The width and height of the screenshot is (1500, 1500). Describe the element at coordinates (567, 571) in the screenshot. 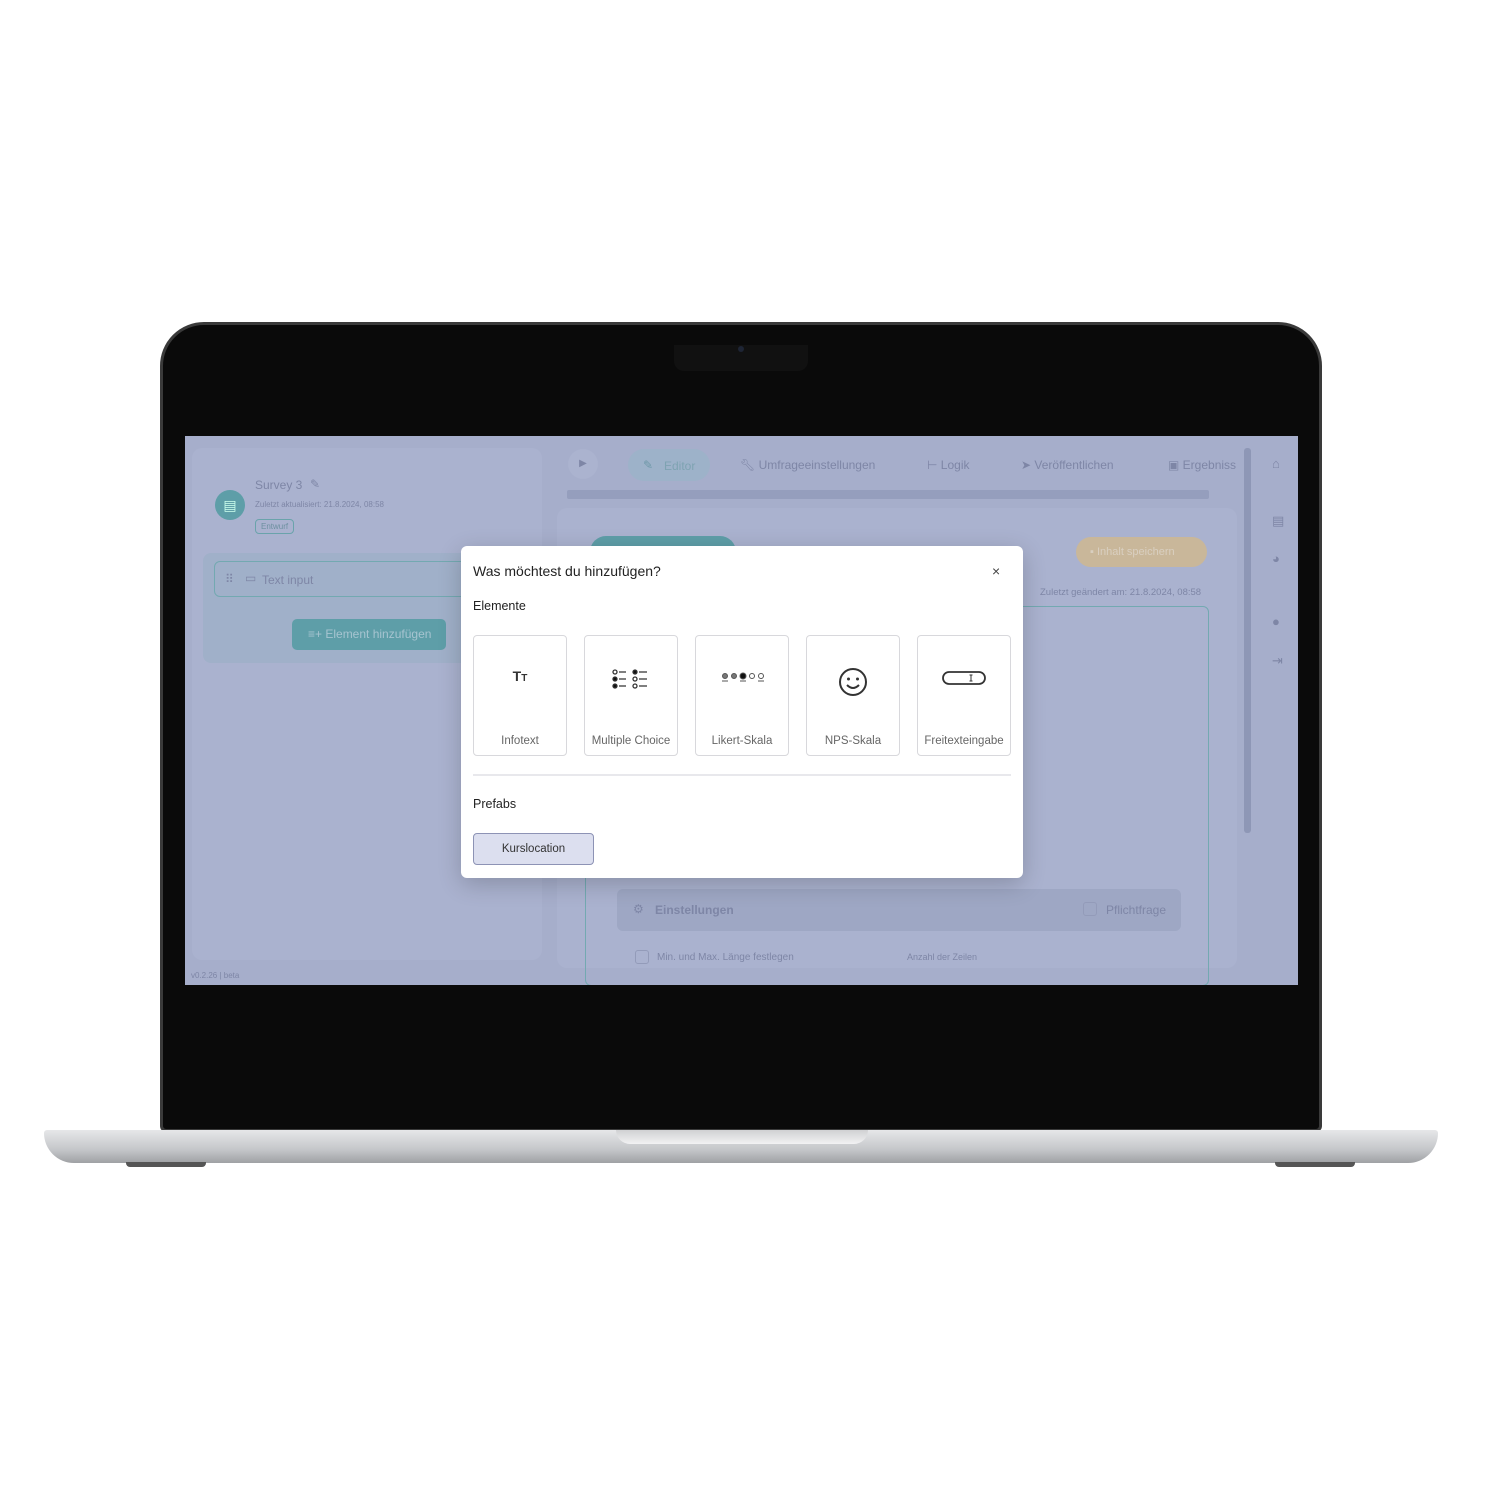

I see `dialog-title: Was möchtest du hinzufügen?` at that location.